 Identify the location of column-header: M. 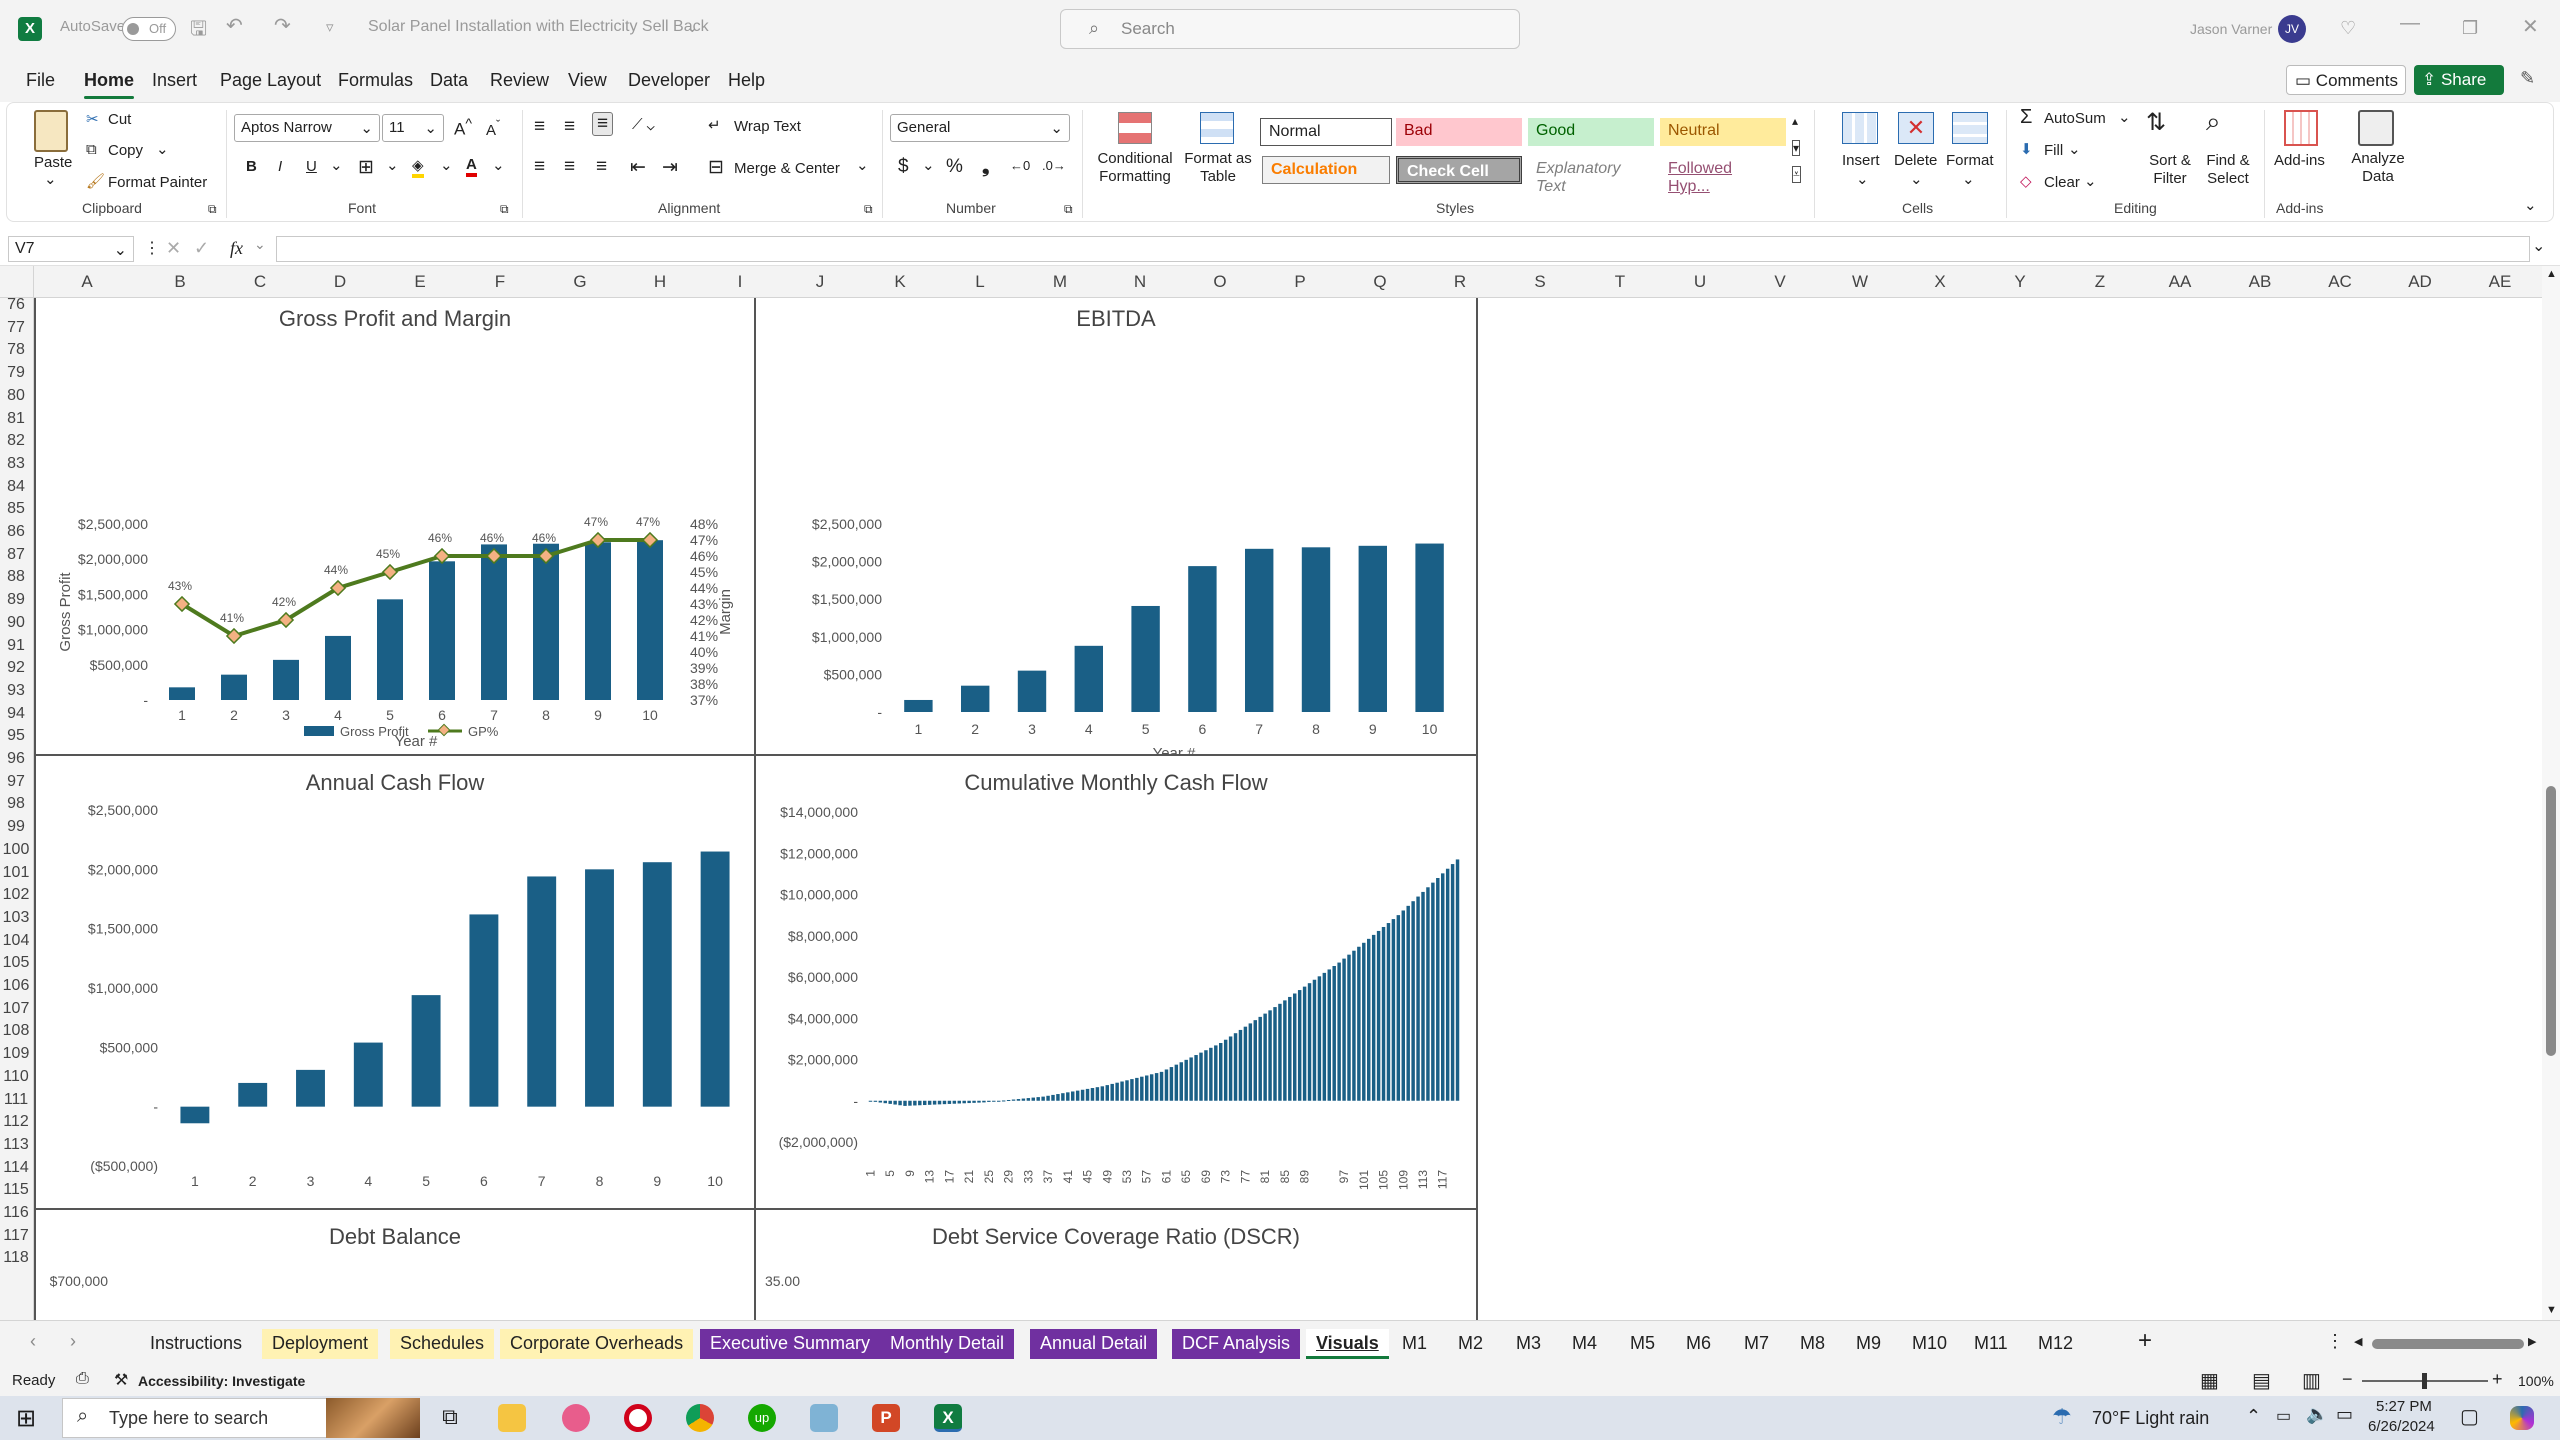
(1060, 282).